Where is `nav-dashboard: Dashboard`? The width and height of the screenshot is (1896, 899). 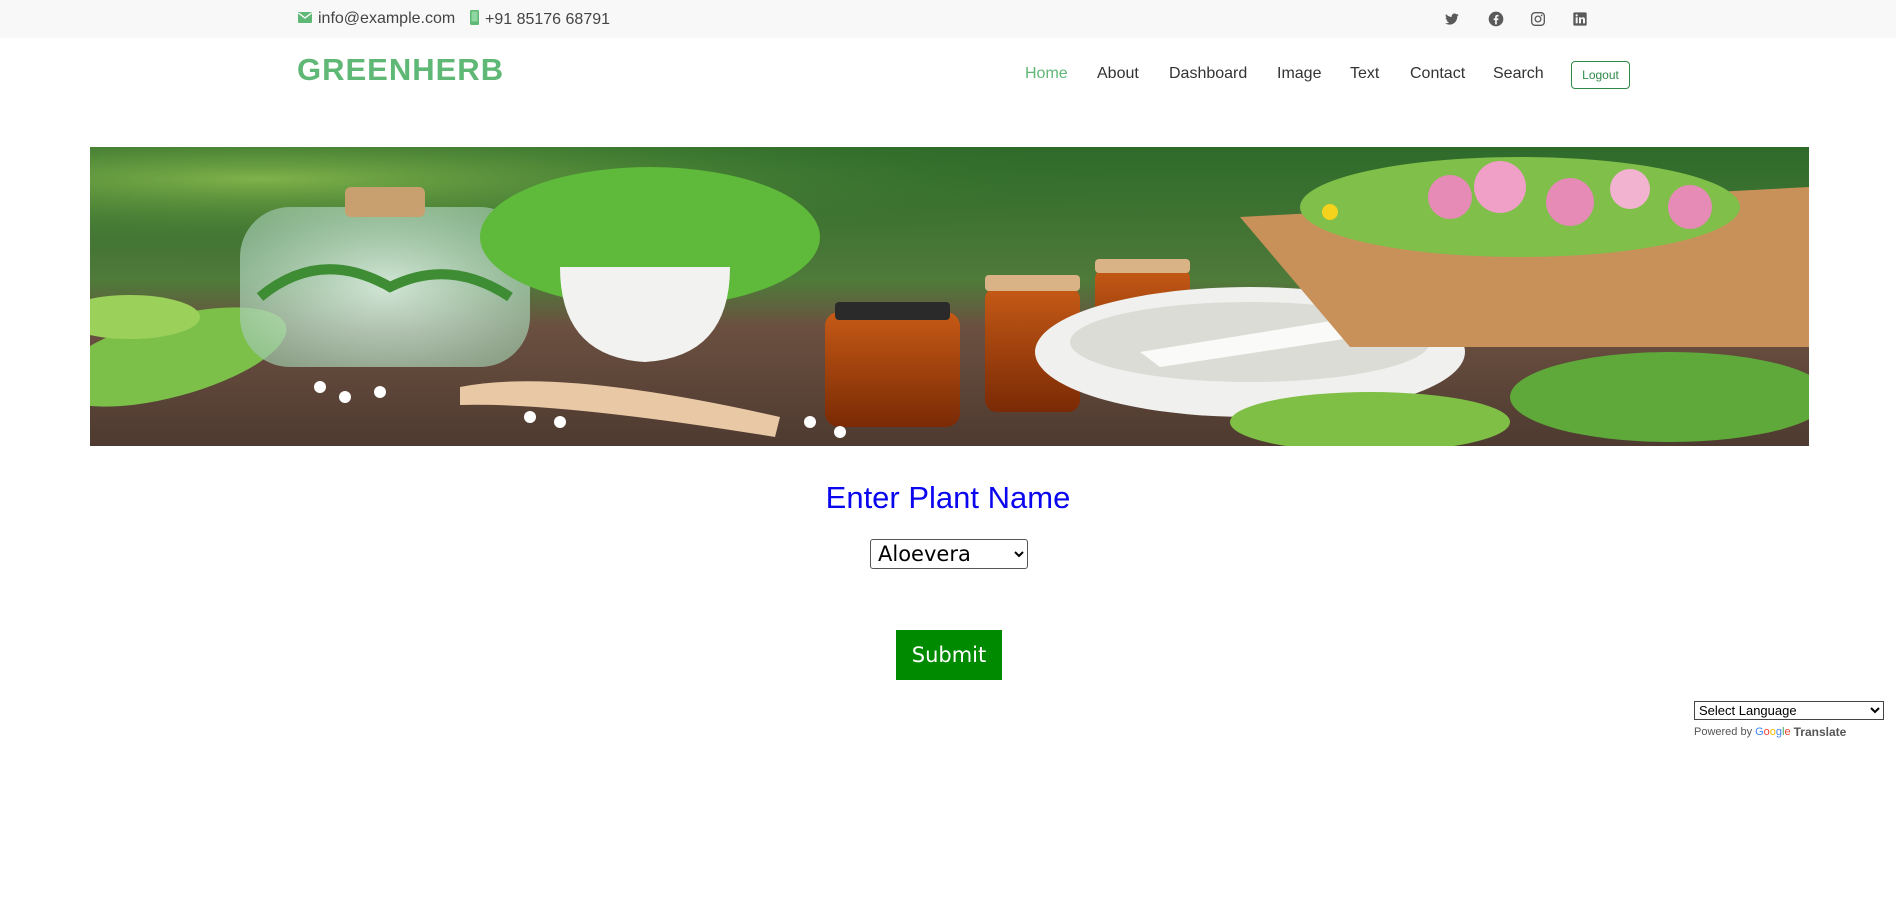
nav-dashboard: Dashboard is located at coordinates (1208, 74).